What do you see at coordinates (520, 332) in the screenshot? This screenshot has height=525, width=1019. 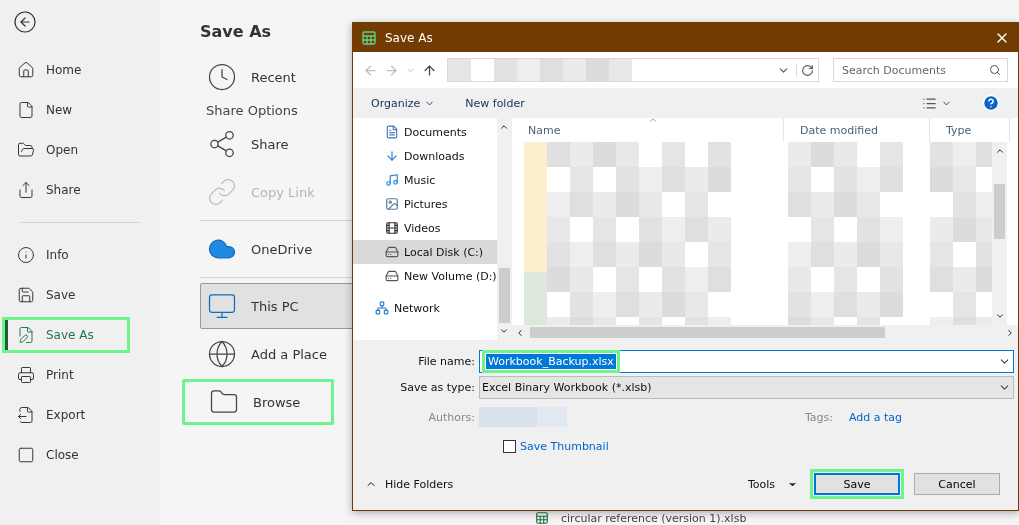 I see `scroll-left-icon` at bounding box center [520, 332].